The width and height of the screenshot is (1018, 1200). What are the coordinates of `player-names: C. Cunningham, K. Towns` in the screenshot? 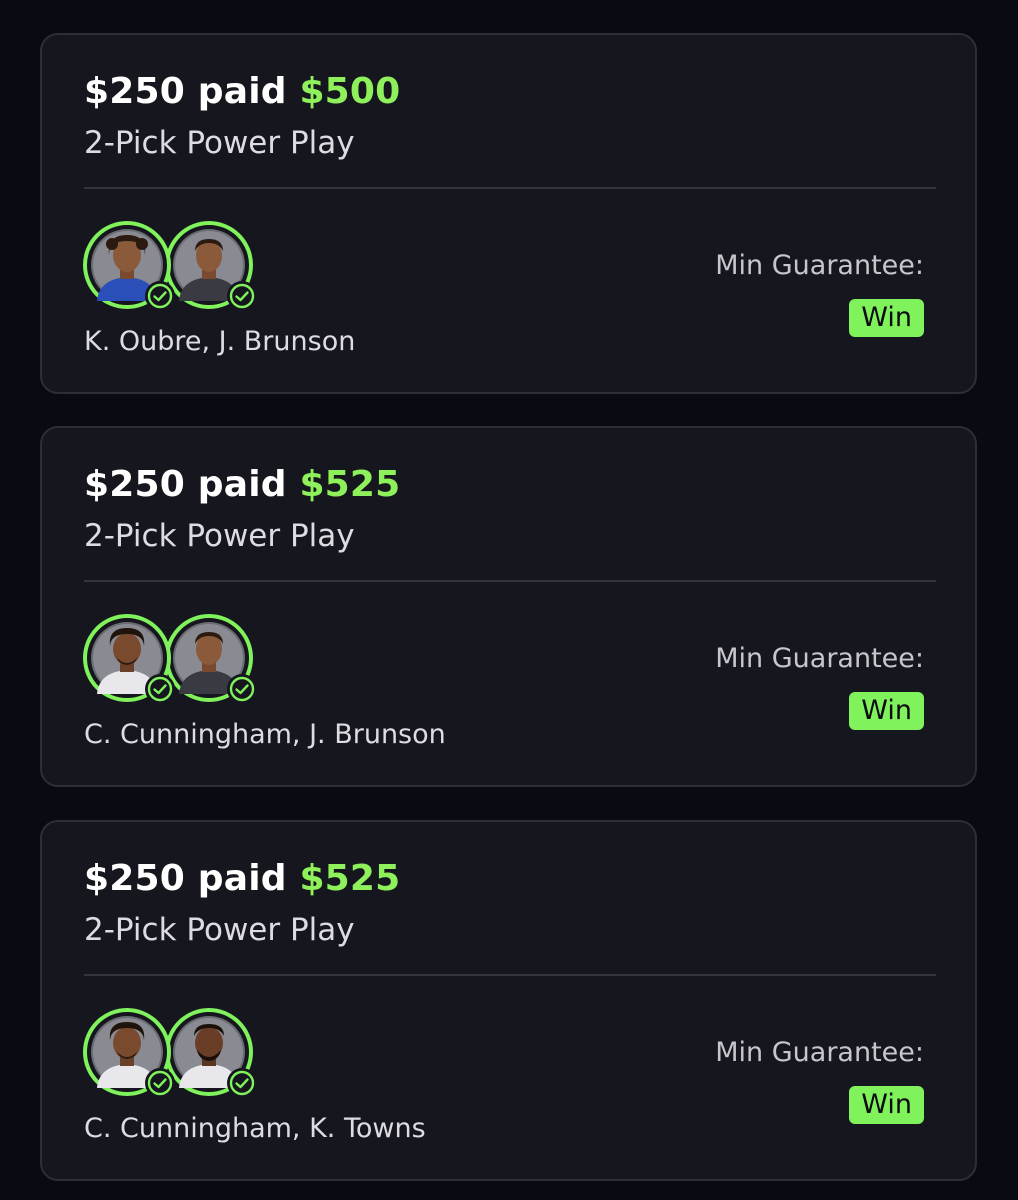 It's located at (255, 1128).